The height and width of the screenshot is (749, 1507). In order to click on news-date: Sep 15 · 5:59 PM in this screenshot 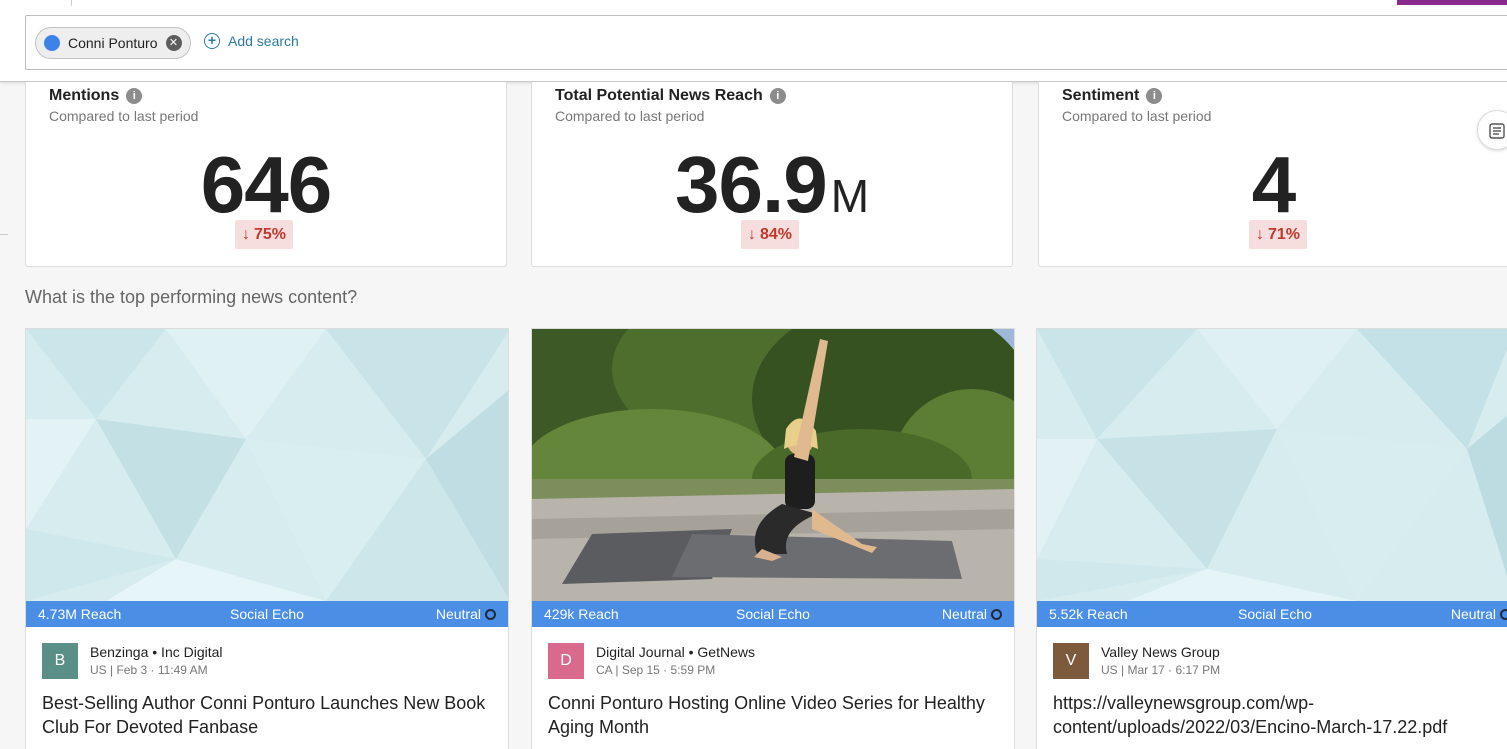, I will do `click(668, 670)`.